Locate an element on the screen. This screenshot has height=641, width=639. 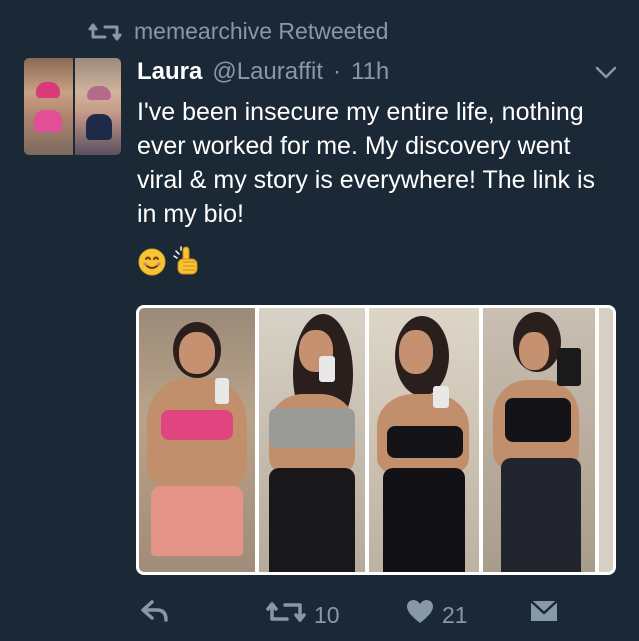
avatar is located at coordinates (72, 106).